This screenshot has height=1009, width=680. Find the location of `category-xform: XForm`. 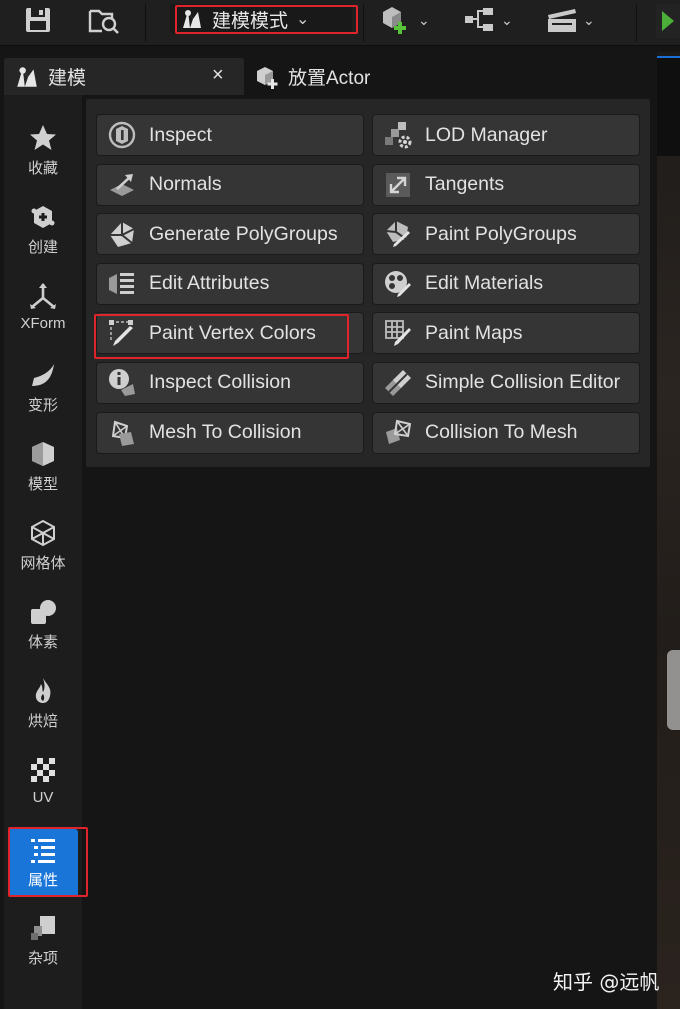

category-xform: XForm is located at coordinates (43, 317).